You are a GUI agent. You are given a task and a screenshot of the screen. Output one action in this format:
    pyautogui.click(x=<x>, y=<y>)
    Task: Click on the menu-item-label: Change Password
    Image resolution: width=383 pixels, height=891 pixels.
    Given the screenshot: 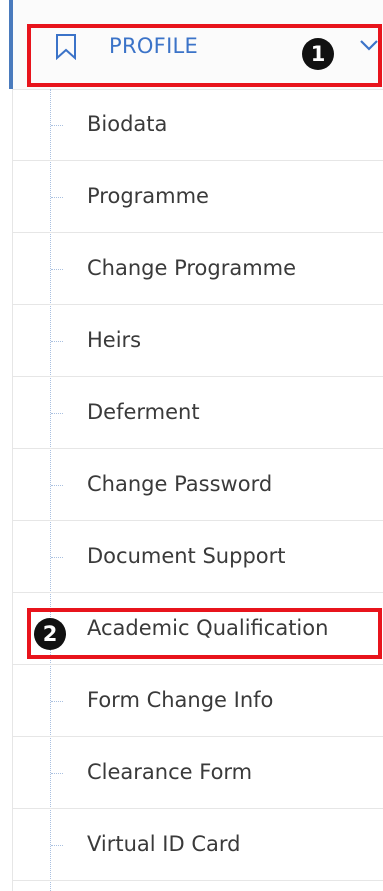 What is the action you would take?
    pyautogui.click(x=180, y=484)
    